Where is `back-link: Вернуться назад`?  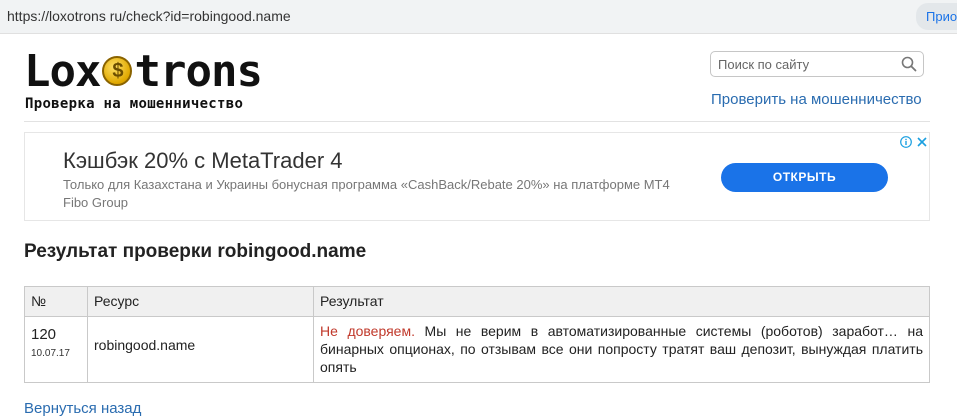 back-link: Вернуться назад is located at coordinates (82, 408).